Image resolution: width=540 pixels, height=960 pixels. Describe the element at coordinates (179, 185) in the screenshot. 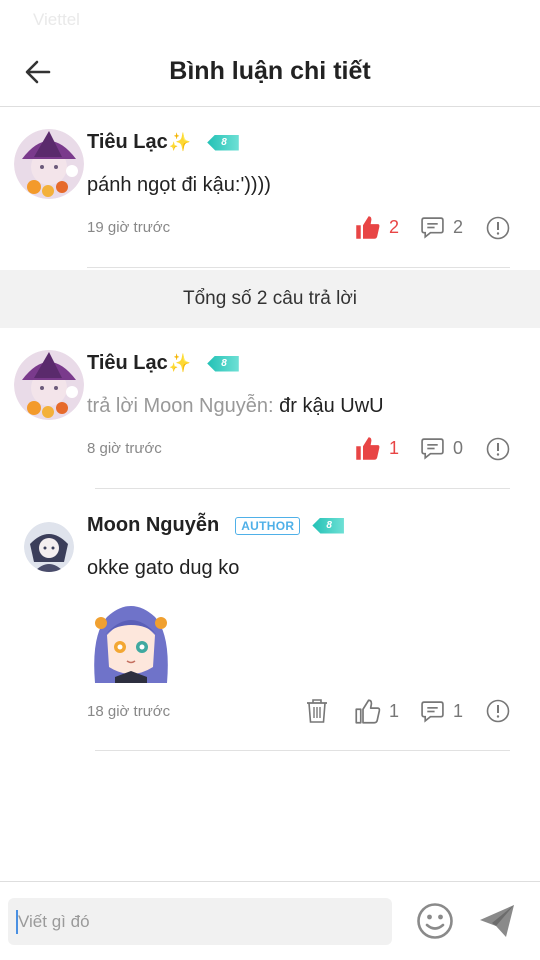

I see `comment-text: pánh ngọt đi kậu:'))))` at that location.